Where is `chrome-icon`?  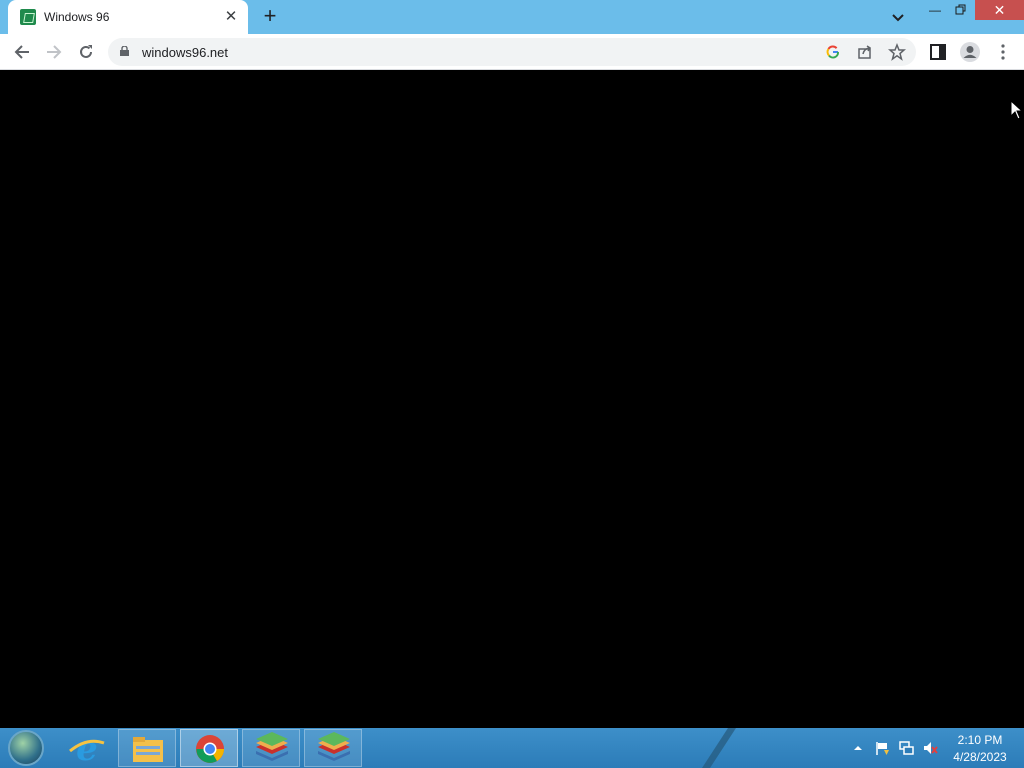 chrome-icon is located at coordinates (210, 749).